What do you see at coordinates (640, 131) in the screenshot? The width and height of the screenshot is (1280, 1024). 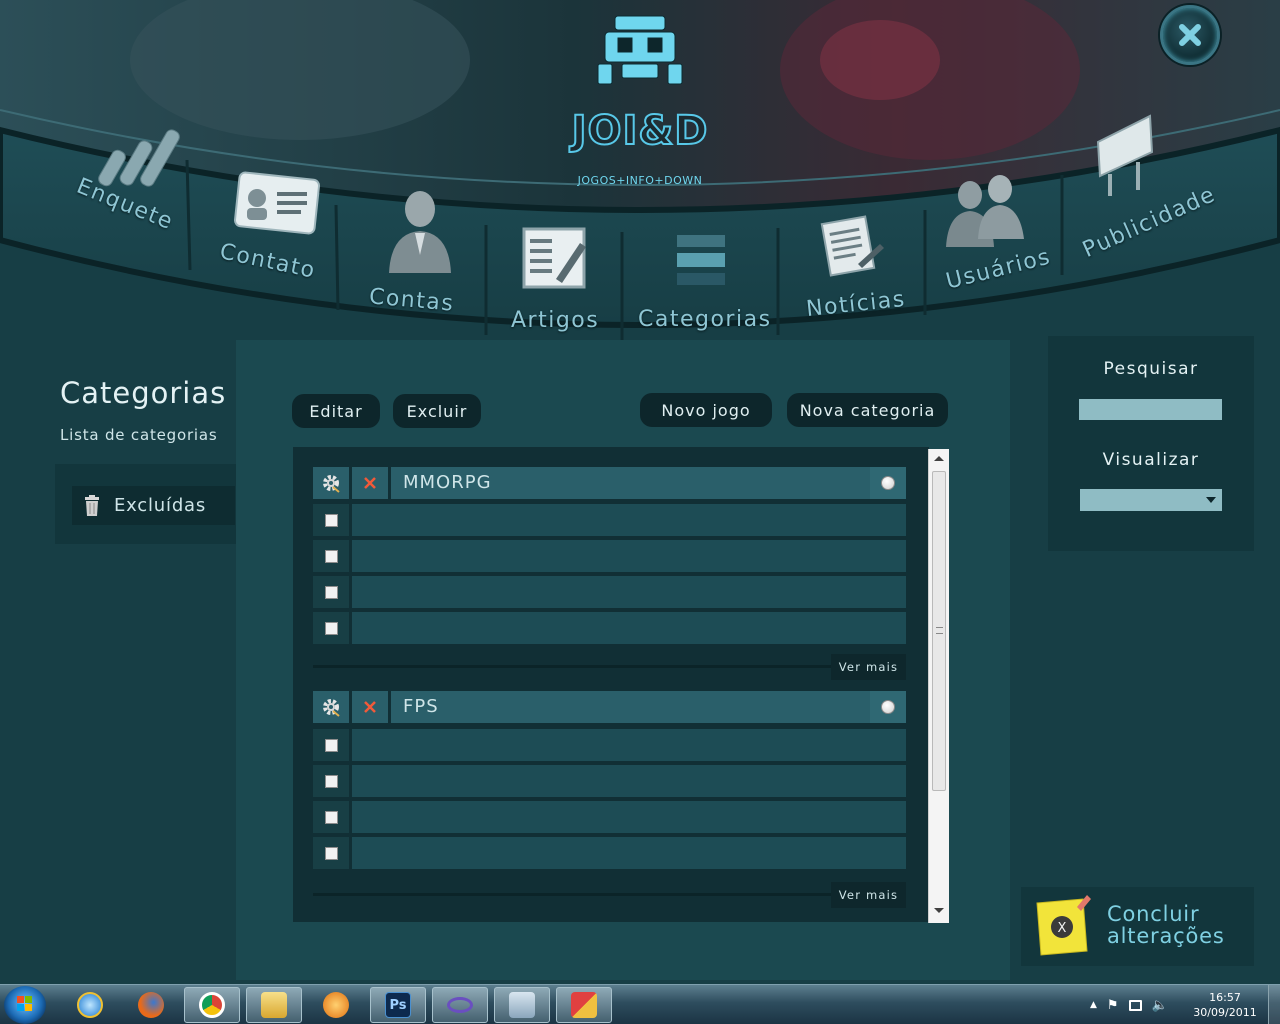 I see `logo-text: JOI&D` at bounding box center [640, 131].